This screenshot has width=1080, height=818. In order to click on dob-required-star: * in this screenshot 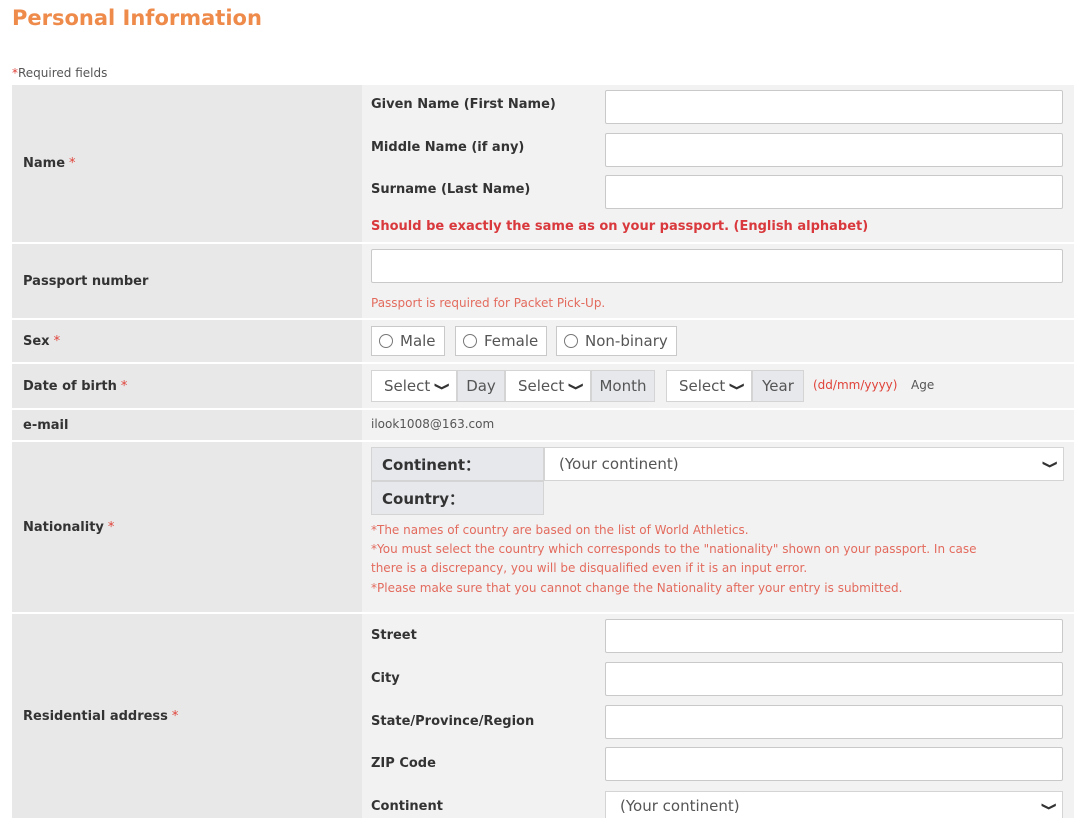, I will do `click(124, 386)`.